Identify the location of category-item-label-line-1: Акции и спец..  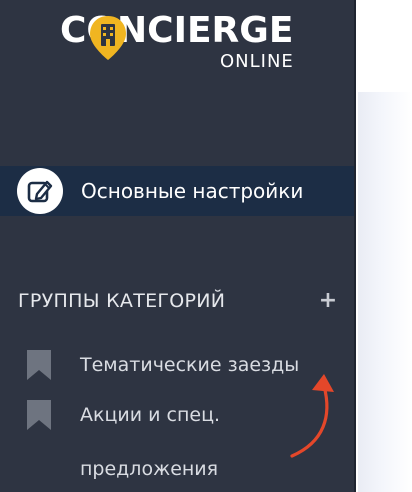
(150, 415).